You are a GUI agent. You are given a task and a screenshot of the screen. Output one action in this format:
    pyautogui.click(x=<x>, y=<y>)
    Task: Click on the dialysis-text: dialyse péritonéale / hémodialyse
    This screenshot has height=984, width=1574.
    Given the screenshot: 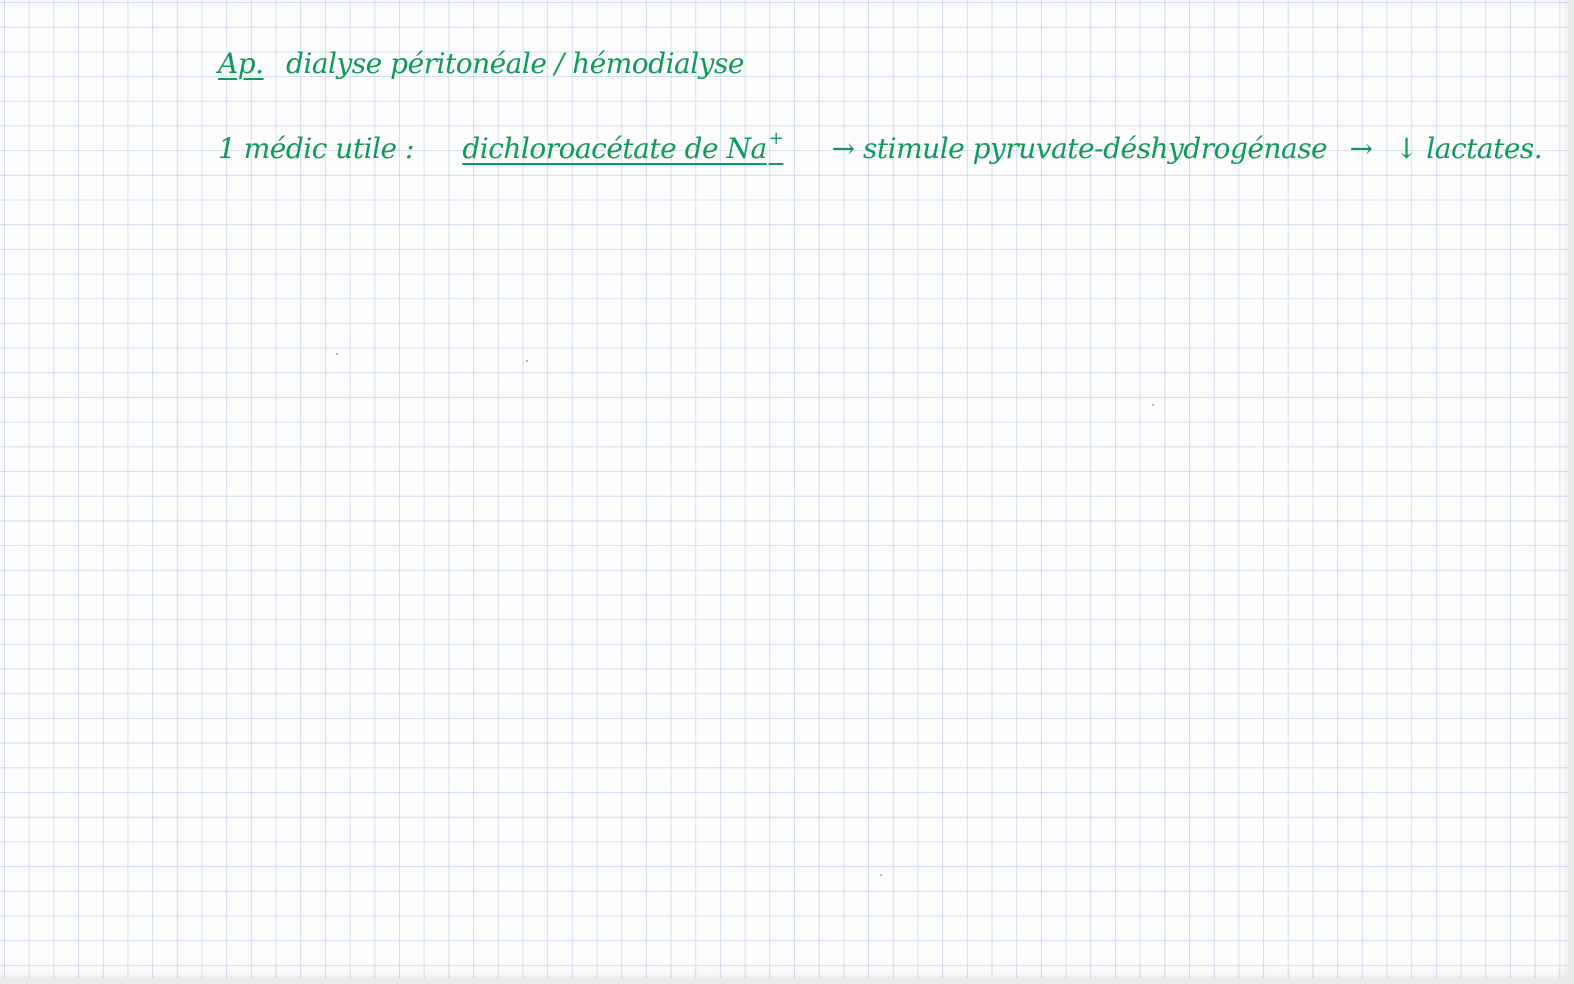 What is the action you would take?
    pyautogui.click(x=514, y=63)
    